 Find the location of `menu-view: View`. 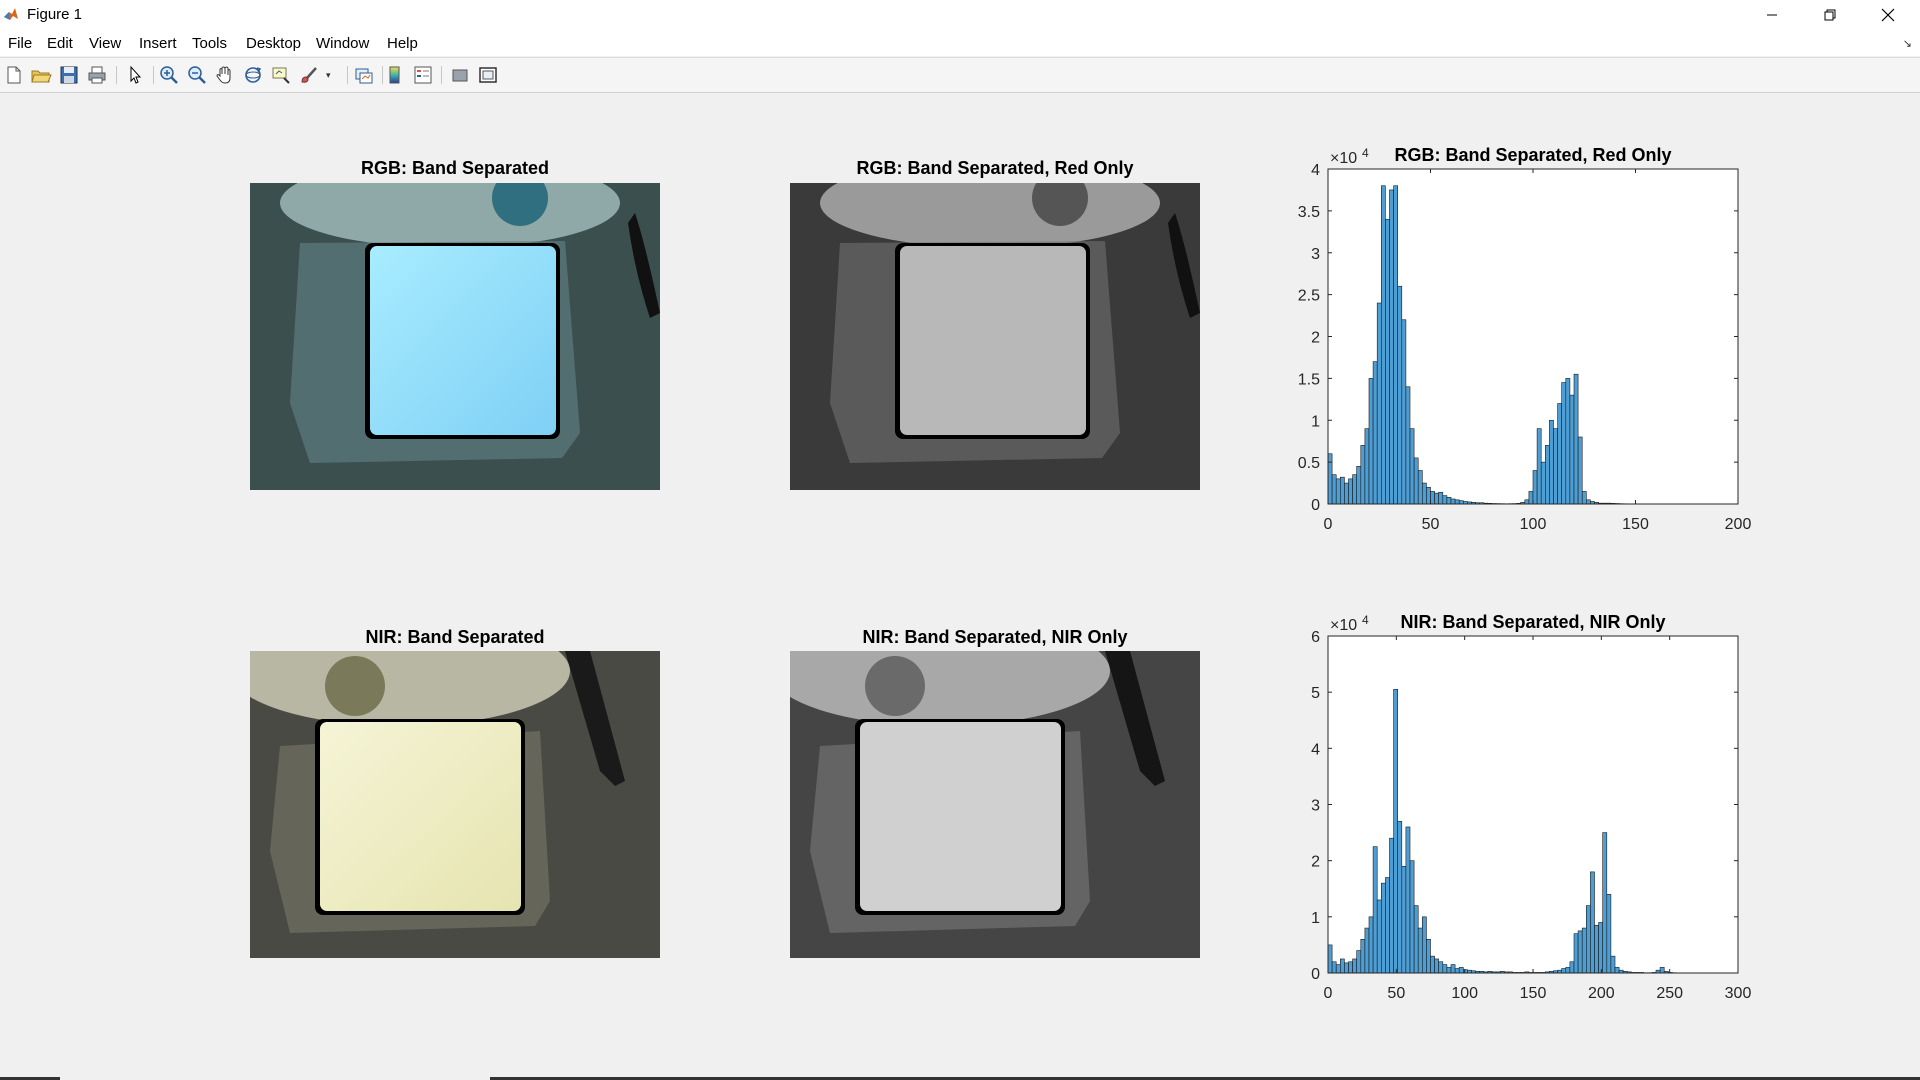

menu-view: View is located at coordinates (105, 43).